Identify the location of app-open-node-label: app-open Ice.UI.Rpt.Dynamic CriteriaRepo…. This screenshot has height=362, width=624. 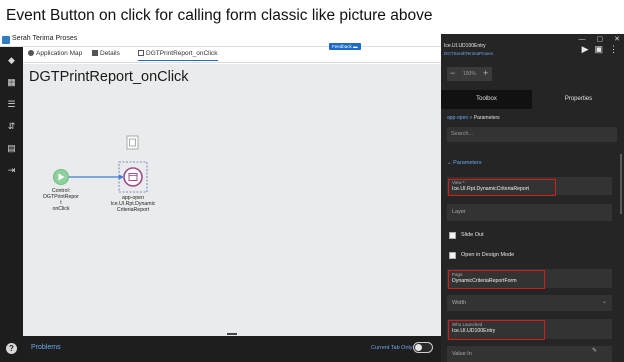
(133, 204).